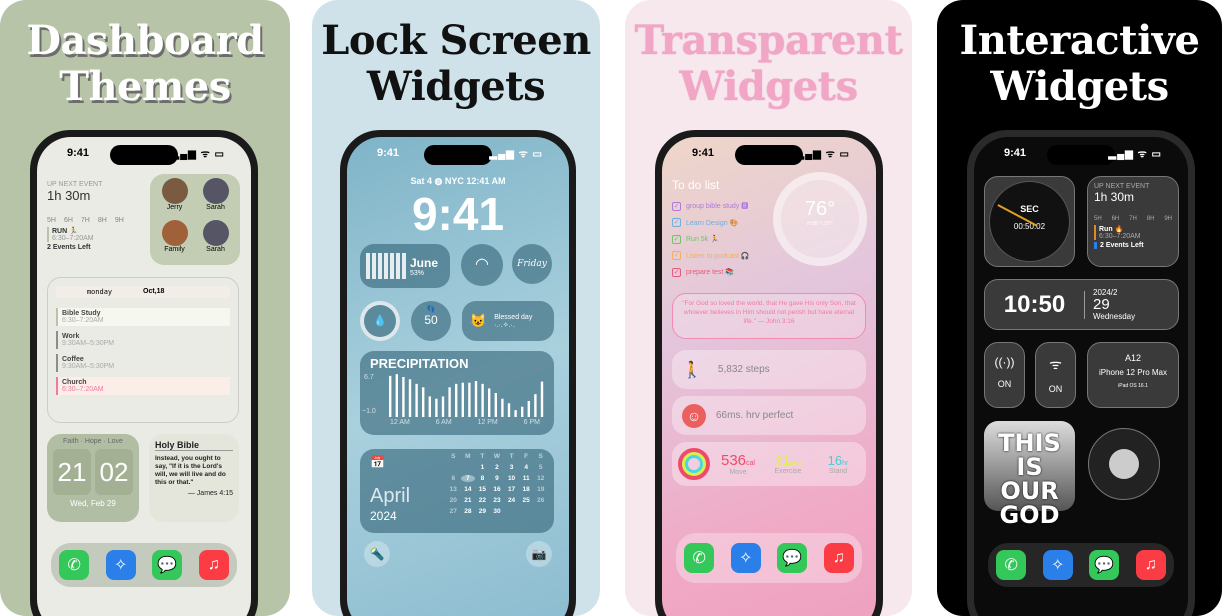  I want to click on calendar-day: 4, so click(526, 467).